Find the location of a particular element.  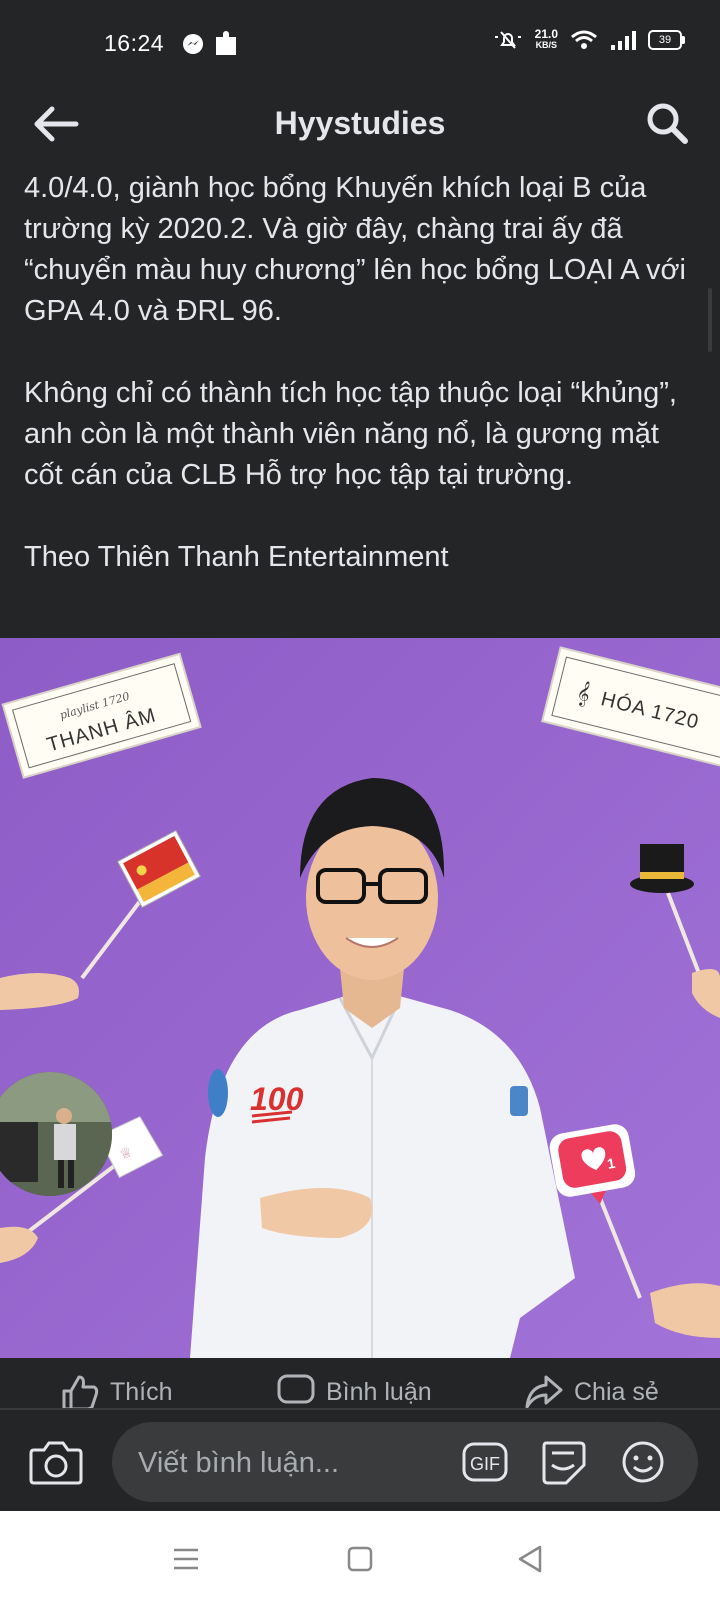

comment-button: Bình luận is located at coordinates (354, 1392).